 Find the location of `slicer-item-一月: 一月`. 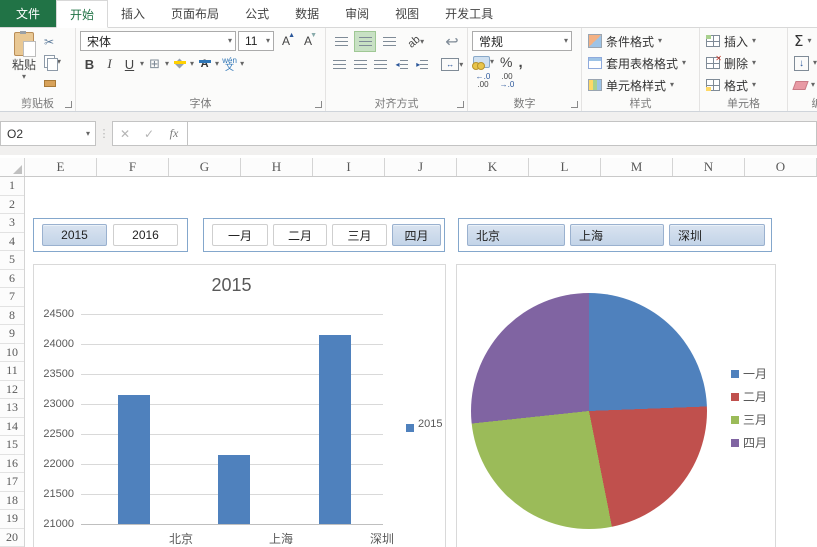

slicer-item-一月: 一月 is located at coordinates (240, 235).